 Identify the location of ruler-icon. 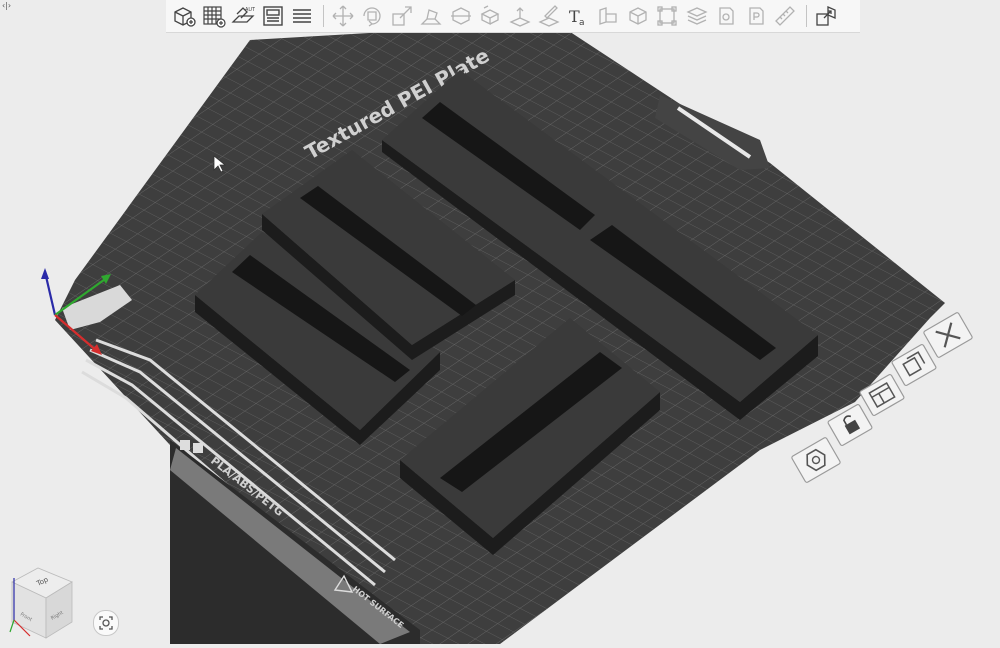
(785, 16).